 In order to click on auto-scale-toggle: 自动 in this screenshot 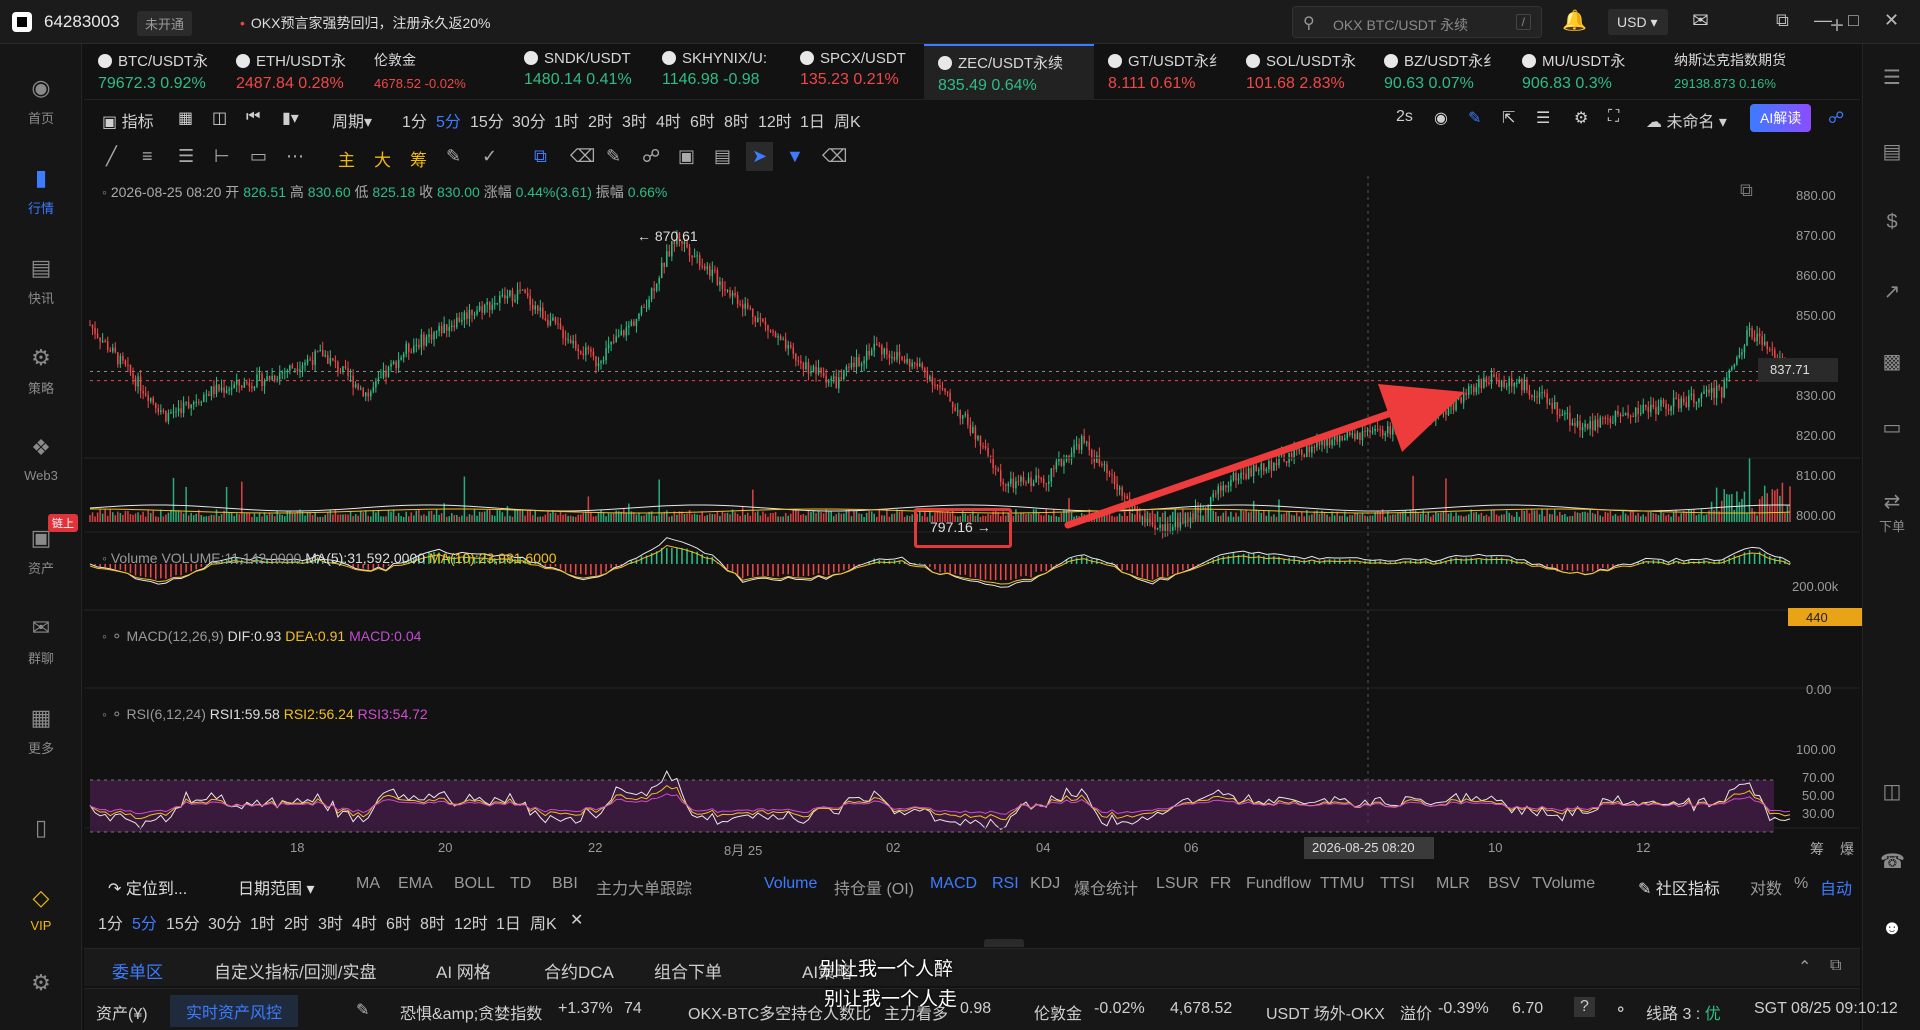, I will do `click(1836, 887)`.